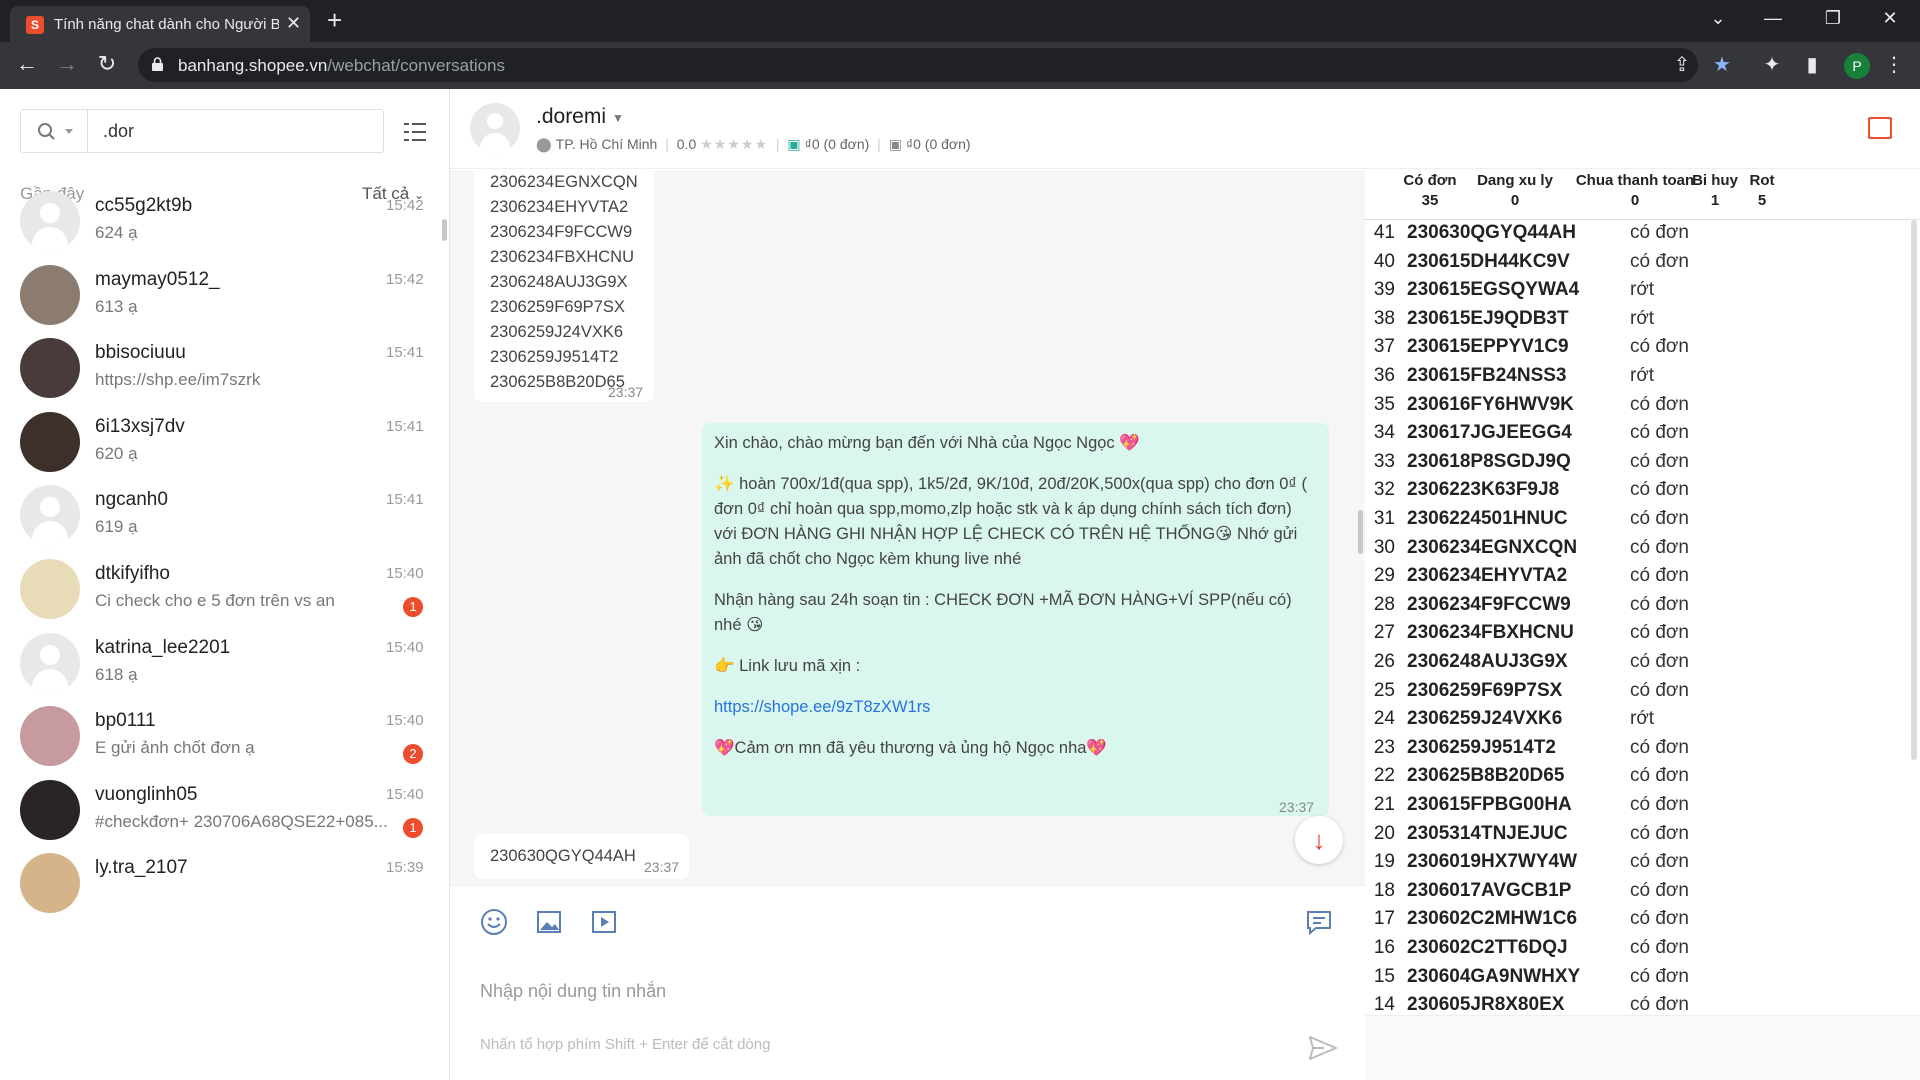  I want to click on conversation-preview: 619 ạ, so click(116, 527).